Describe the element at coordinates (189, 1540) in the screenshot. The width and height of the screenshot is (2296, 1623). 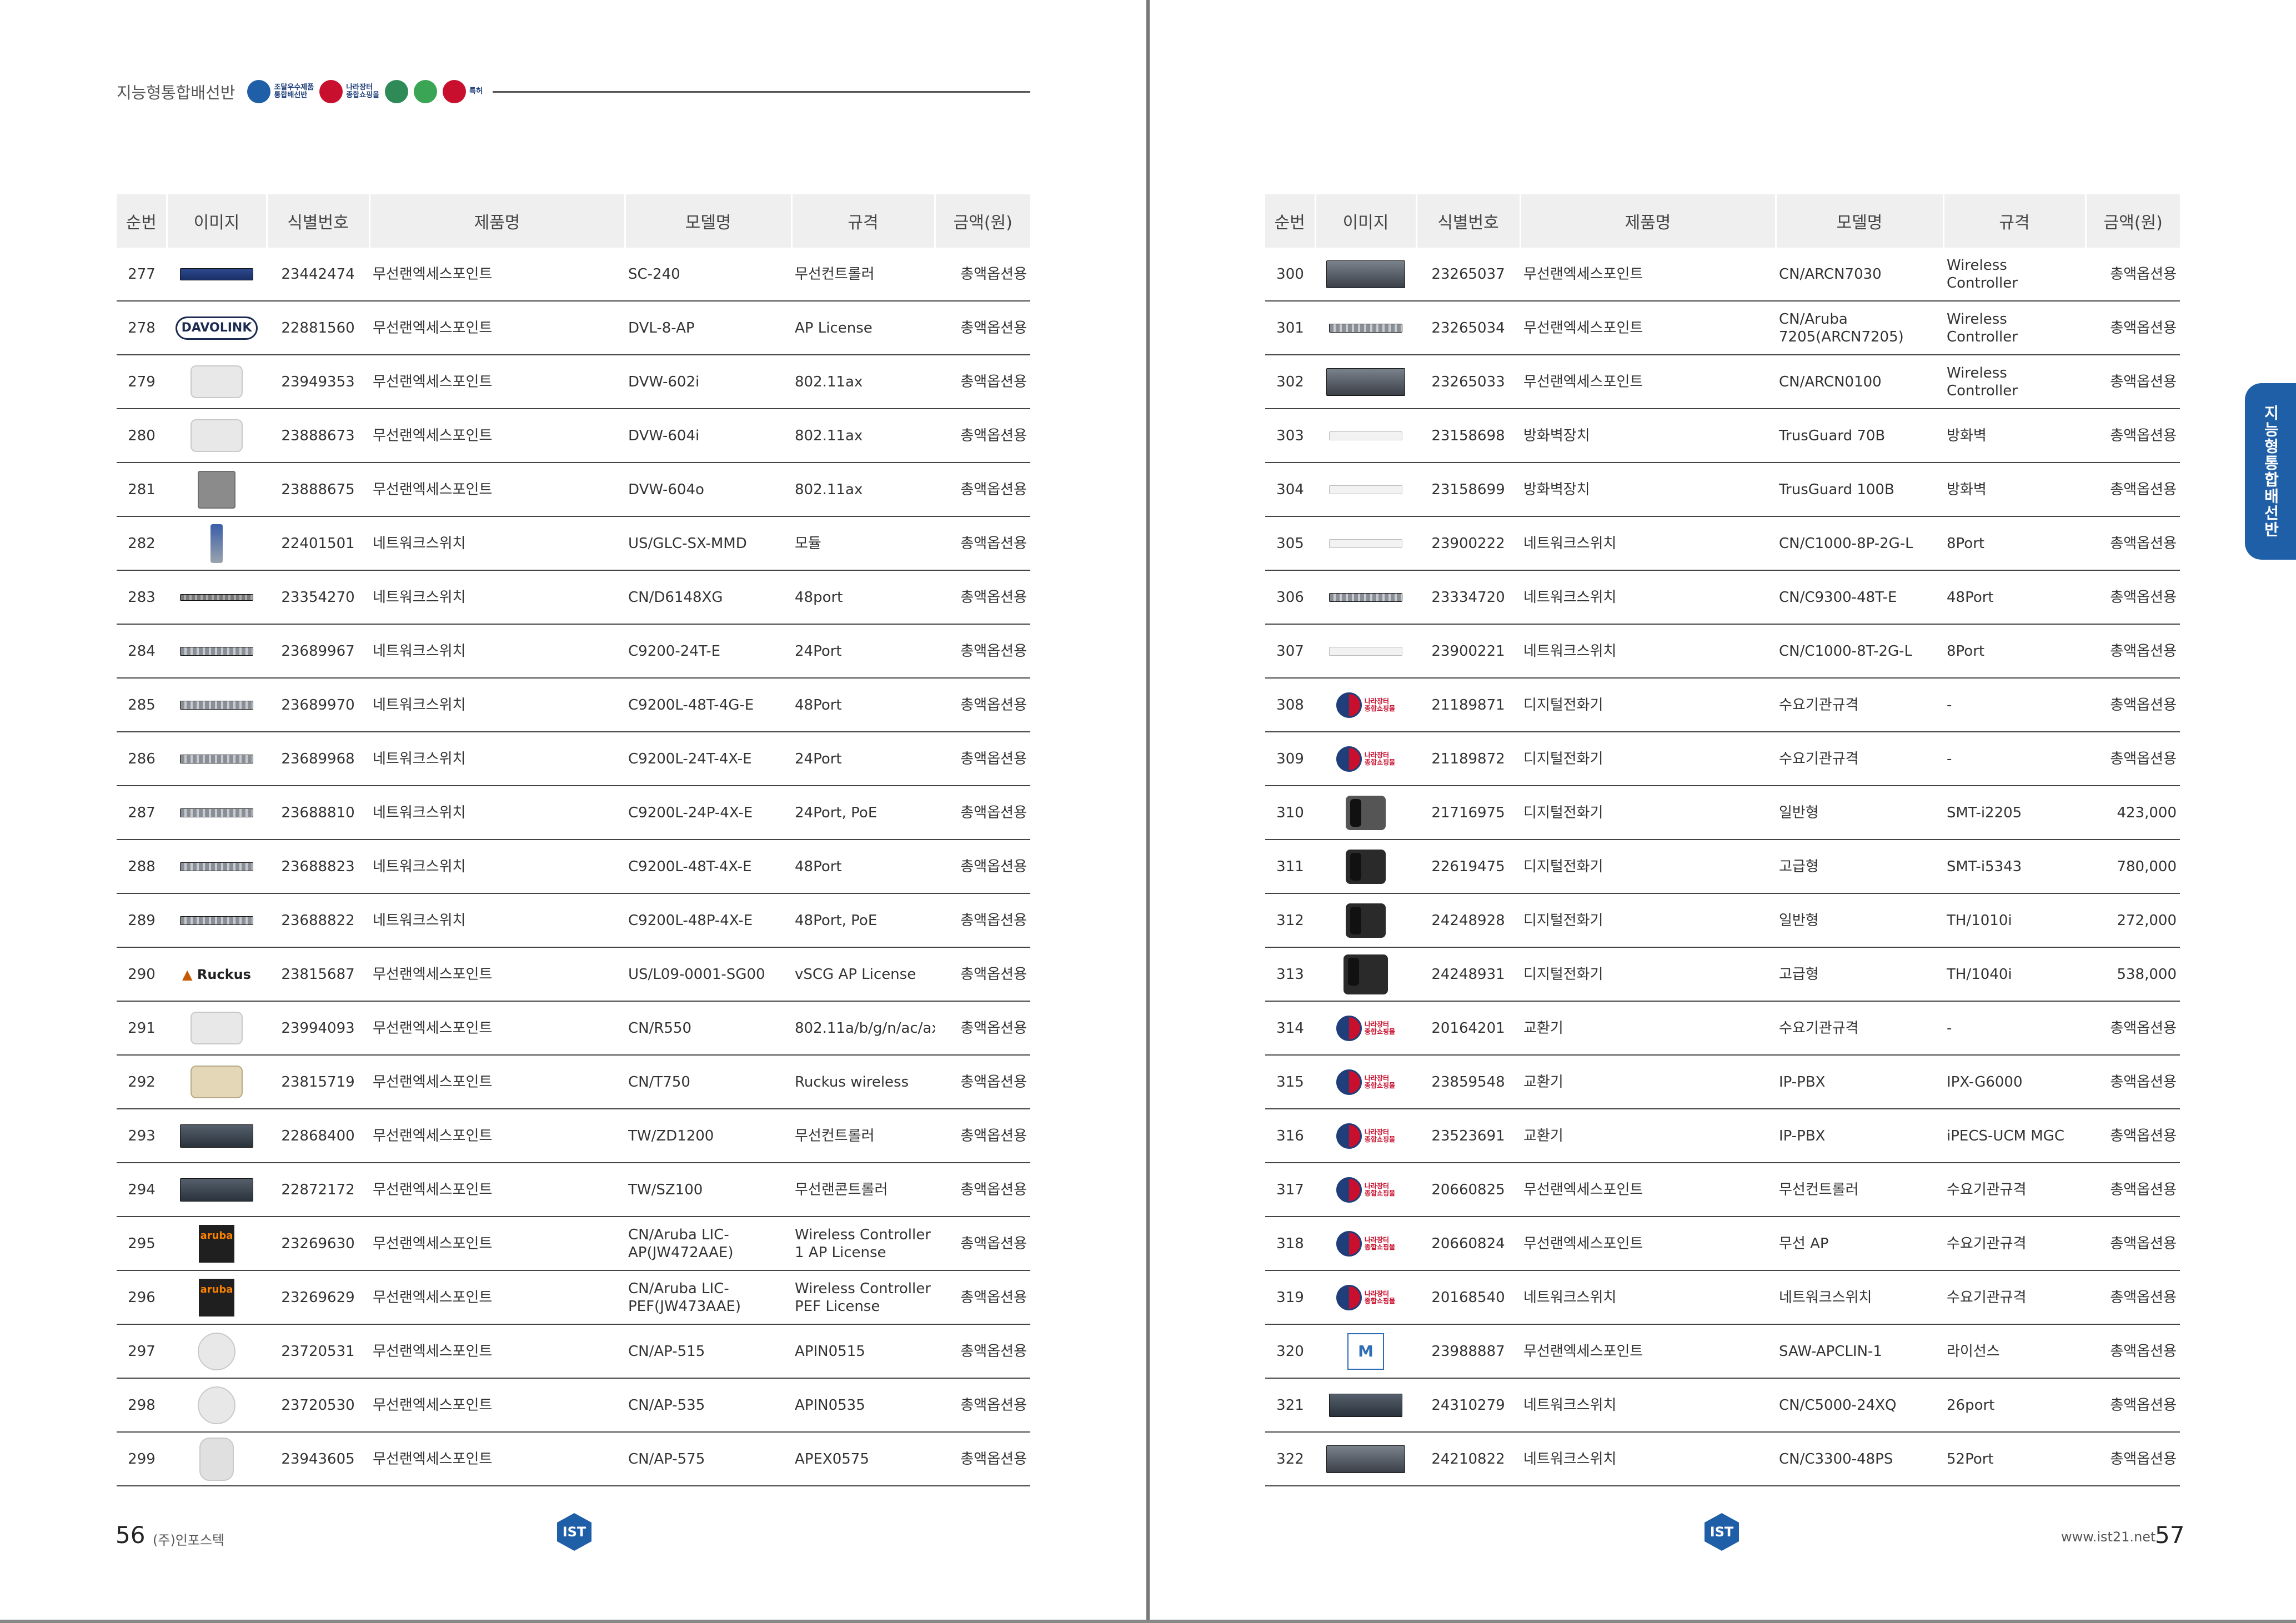
I see `company-name: (주)인포스텍` at that location.